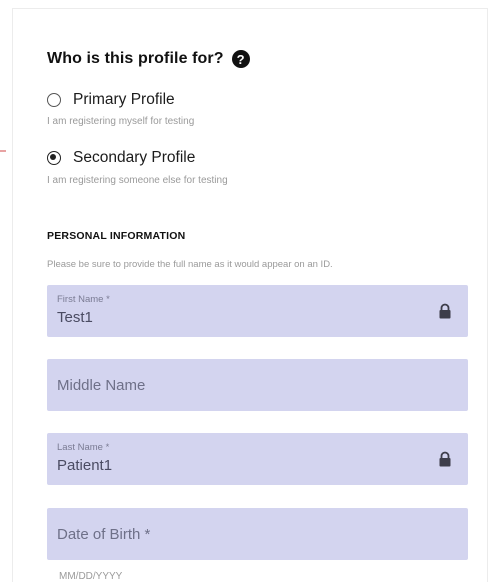  I want to click on last-name-label: Last Name *, so click(83, 447).